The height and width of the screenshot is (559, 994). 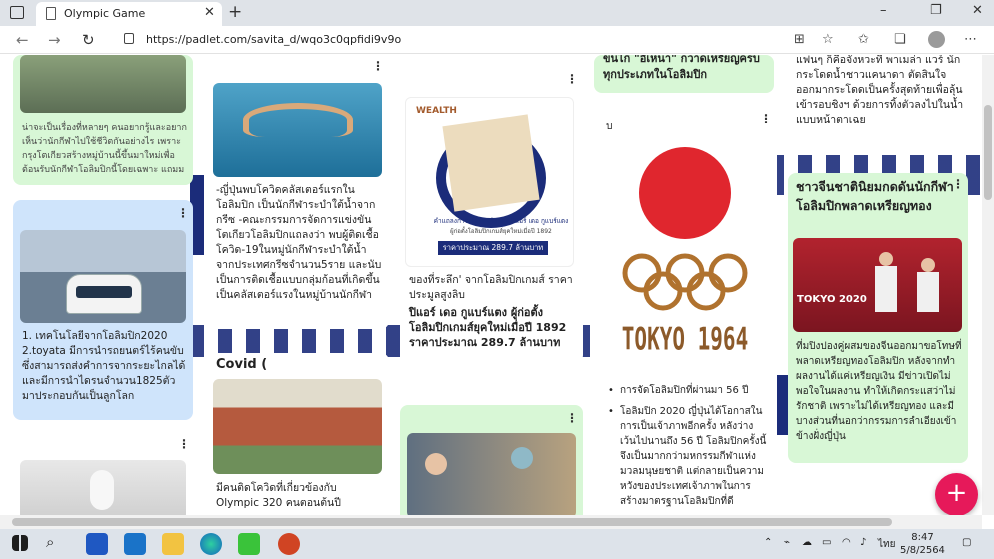 What do you see at coordinates (685, 193) in the screenshot?
I see `rising-sun` at bounding box center [685, 193].